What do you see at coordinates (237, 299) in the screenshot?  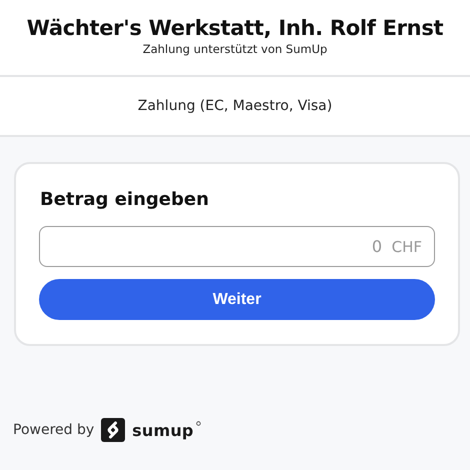 I see `continue-button: Weiter` at bounding box center [237, 299].